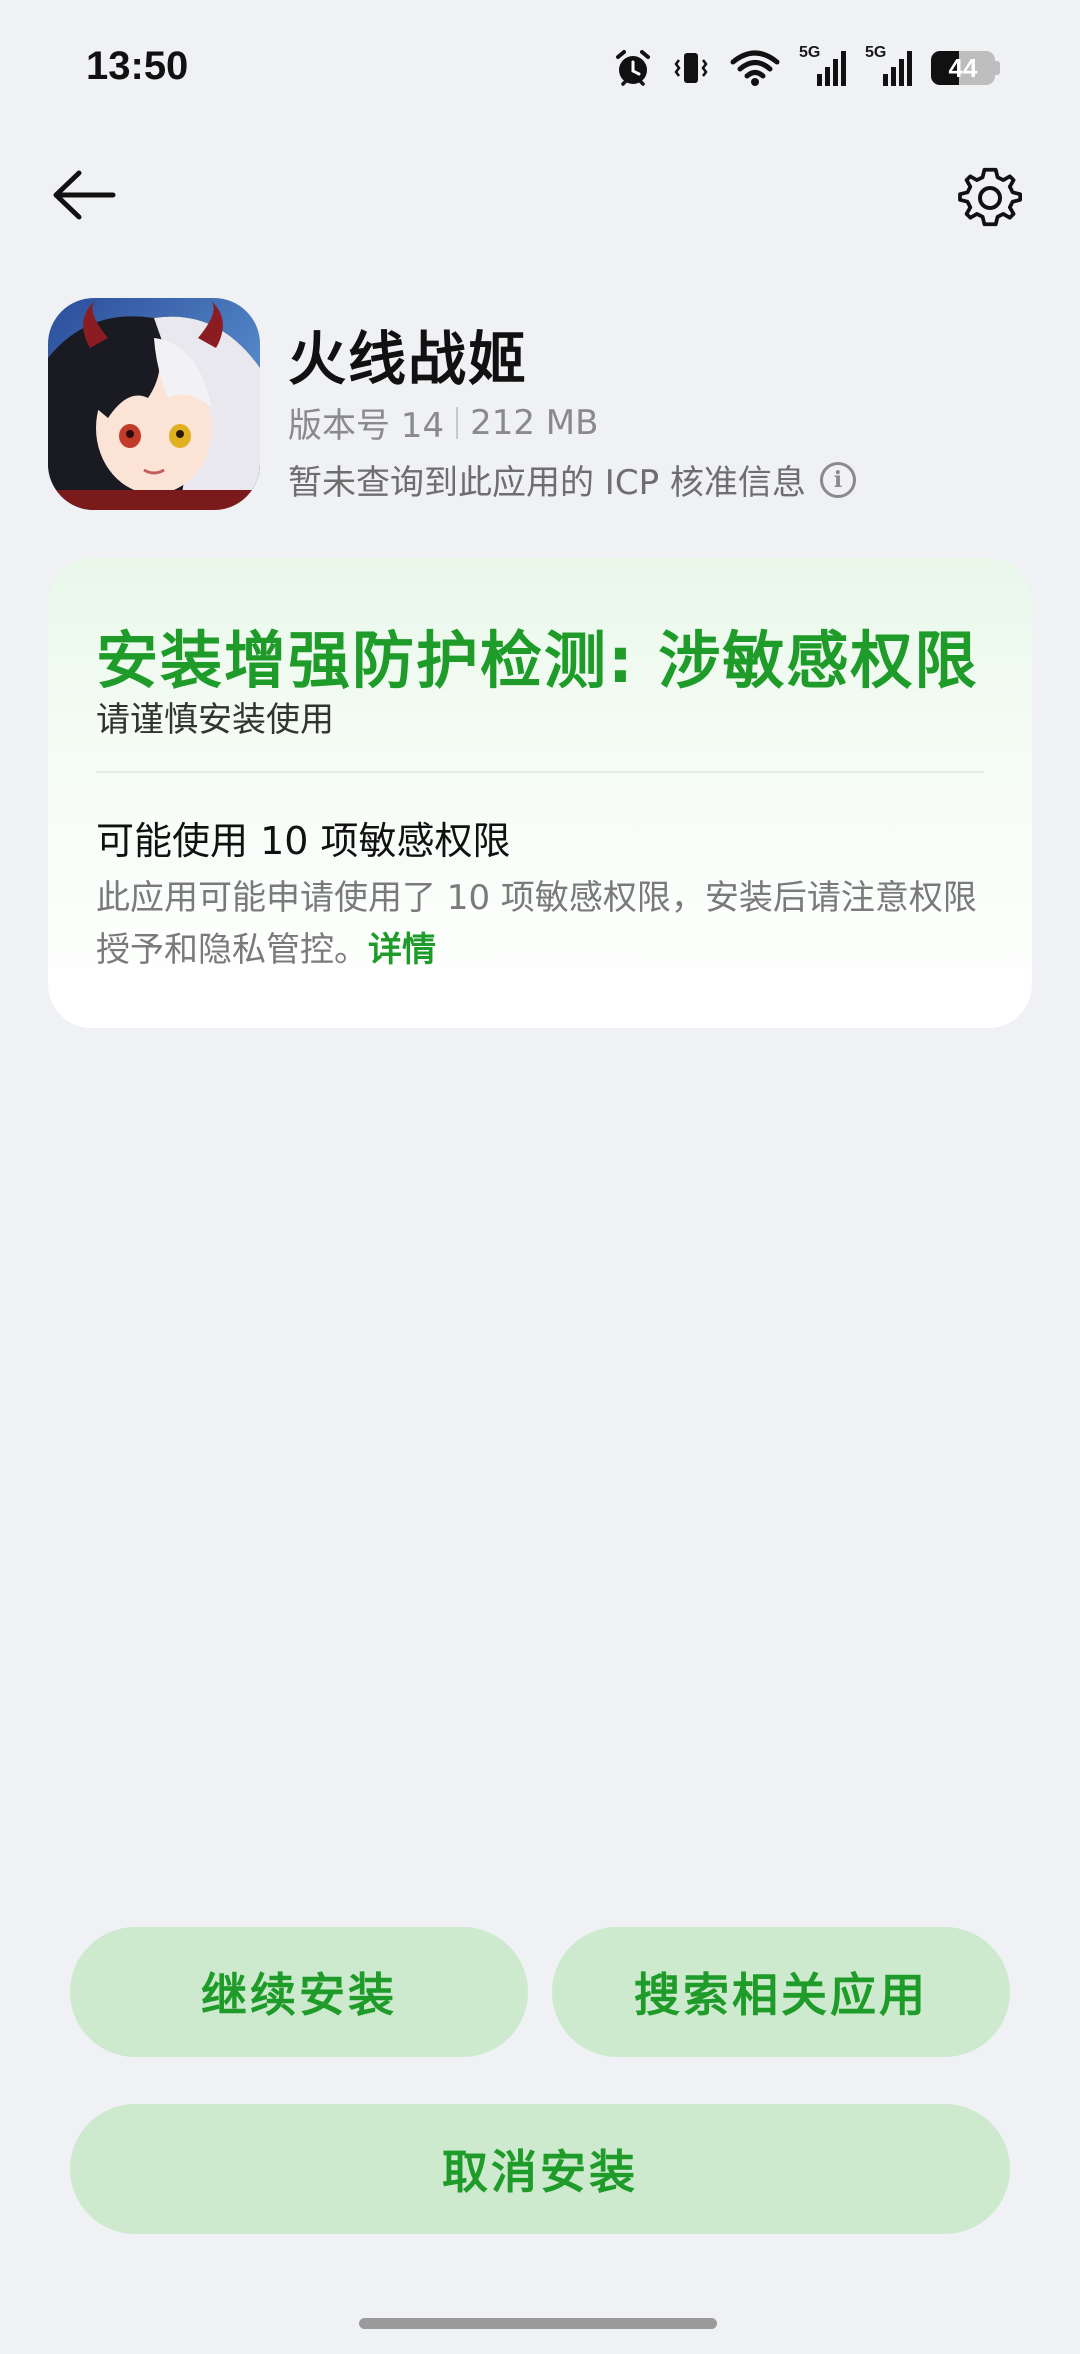 The width and height of the screenshot is (1080, 2354). I want to click on permission-description: 此应用可能申请使用了 10 项敏感权限，安装后请注意权限授予和隐私管控。详情, so click(546, 924).